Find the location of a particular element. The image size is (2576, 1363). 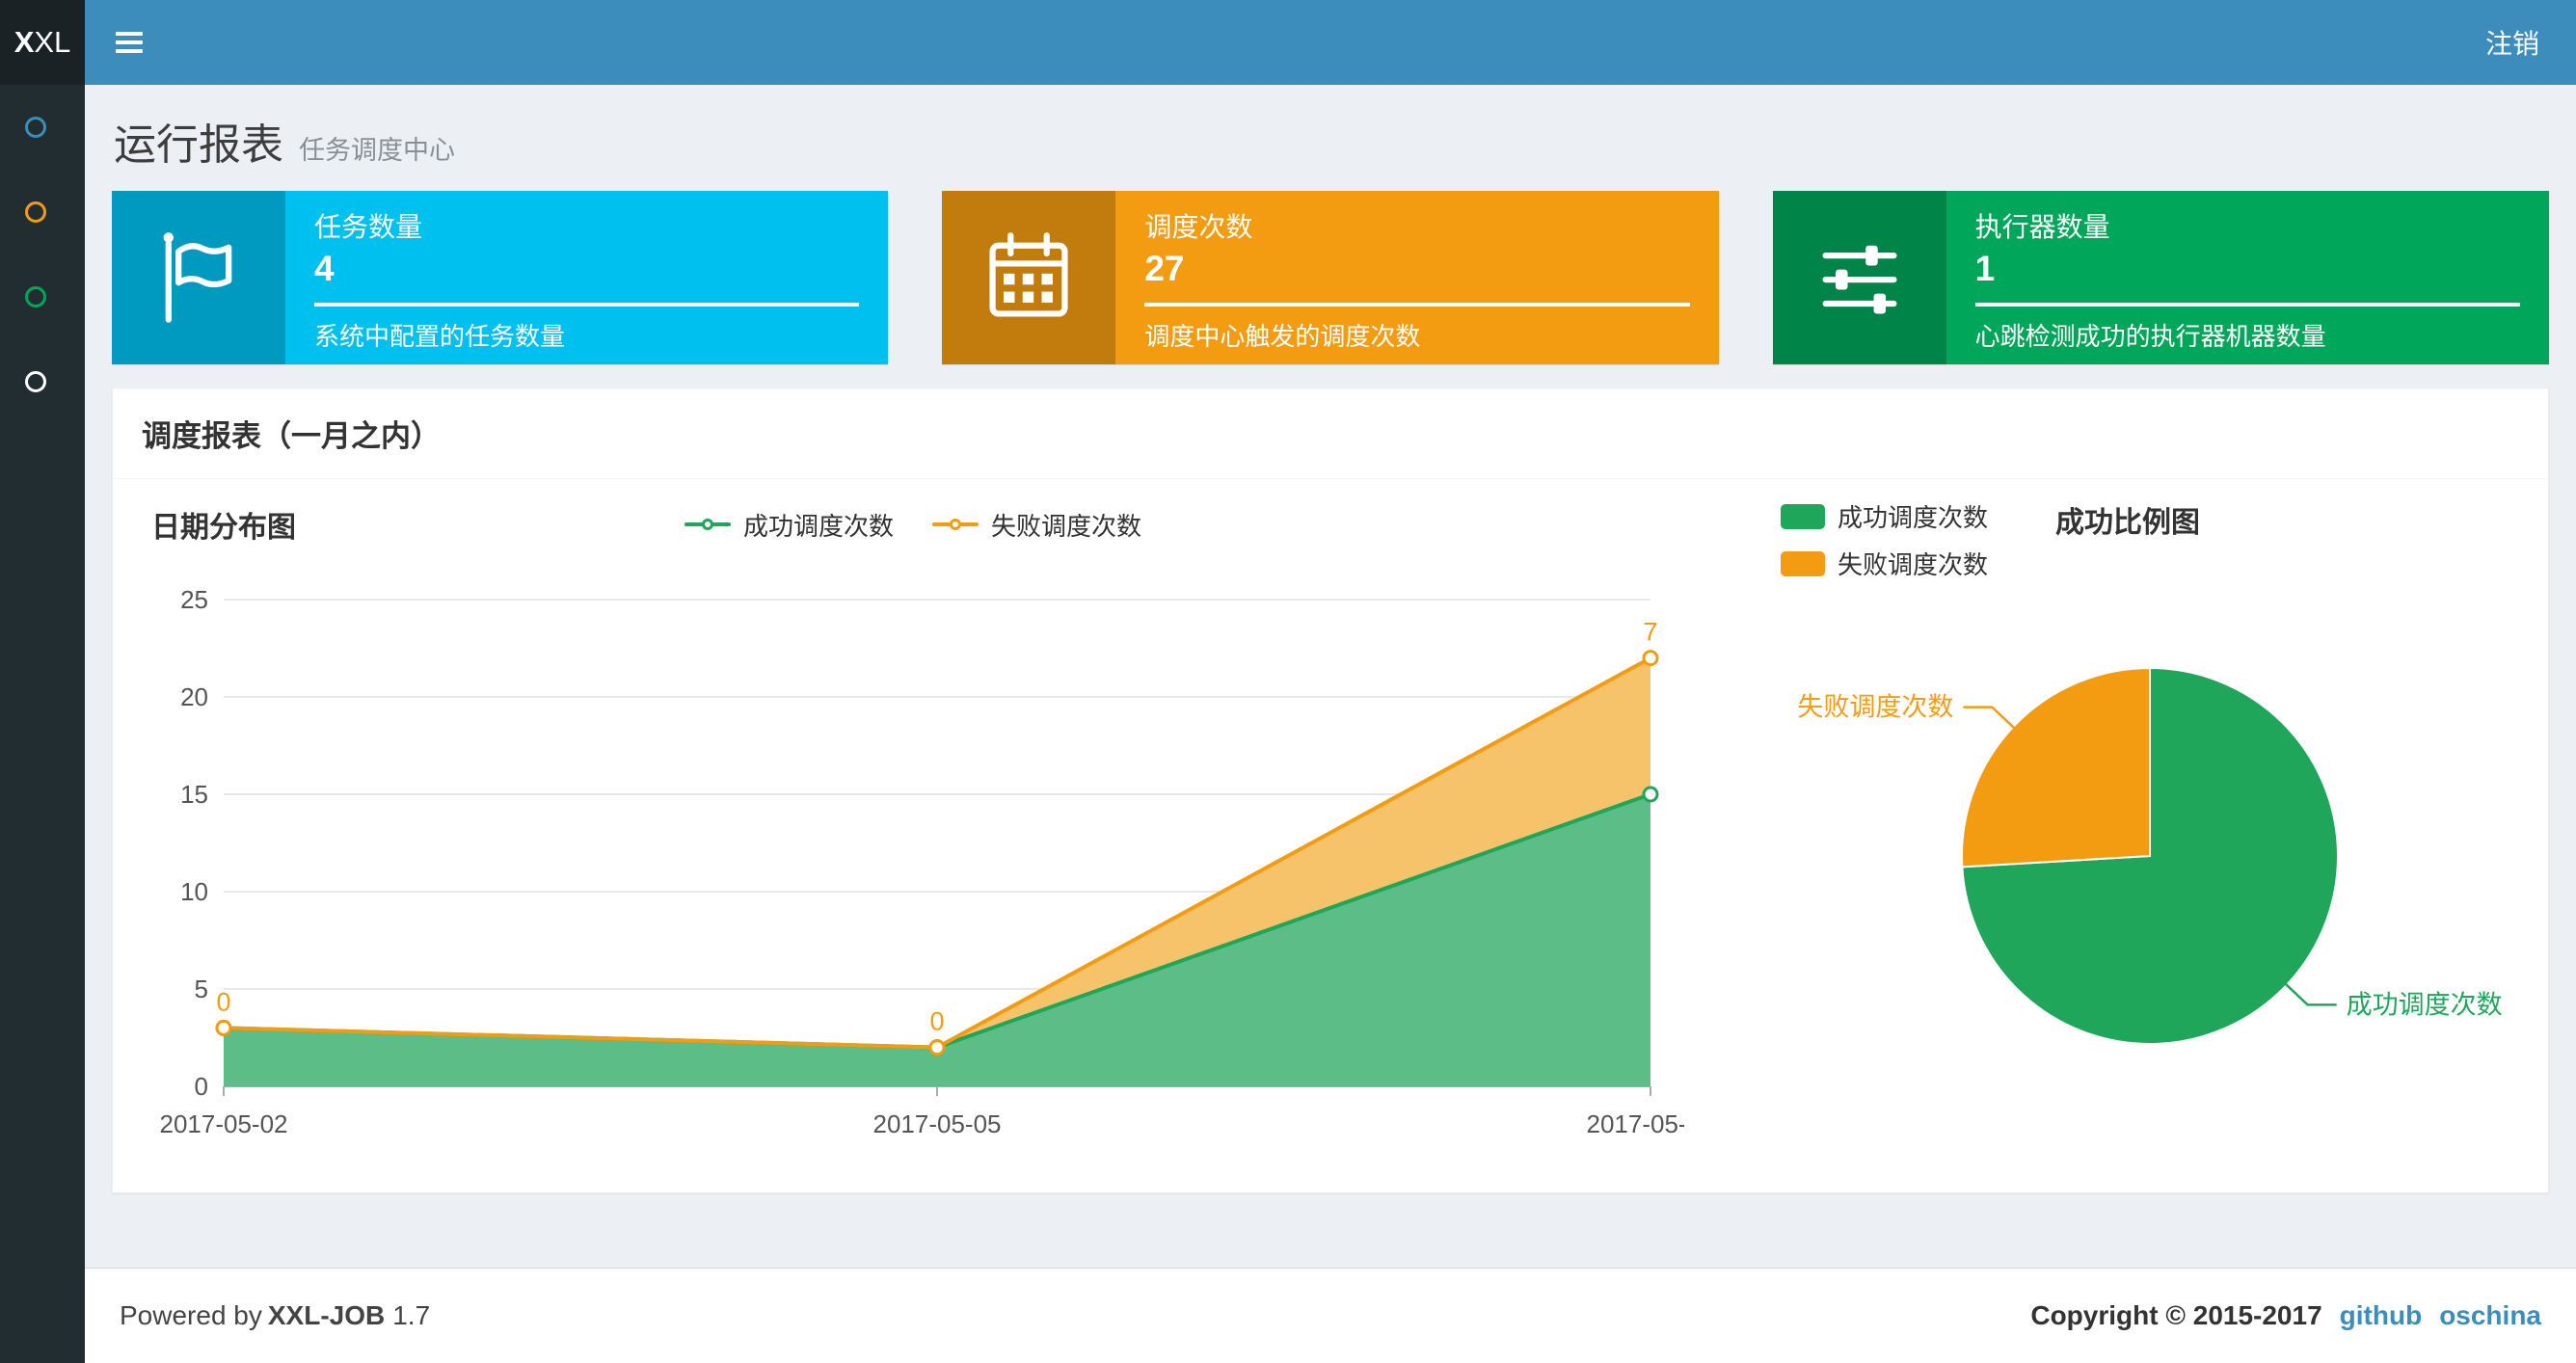

info-box-description: 系统中配置的任务数量 is located at coordinates (440, 337).